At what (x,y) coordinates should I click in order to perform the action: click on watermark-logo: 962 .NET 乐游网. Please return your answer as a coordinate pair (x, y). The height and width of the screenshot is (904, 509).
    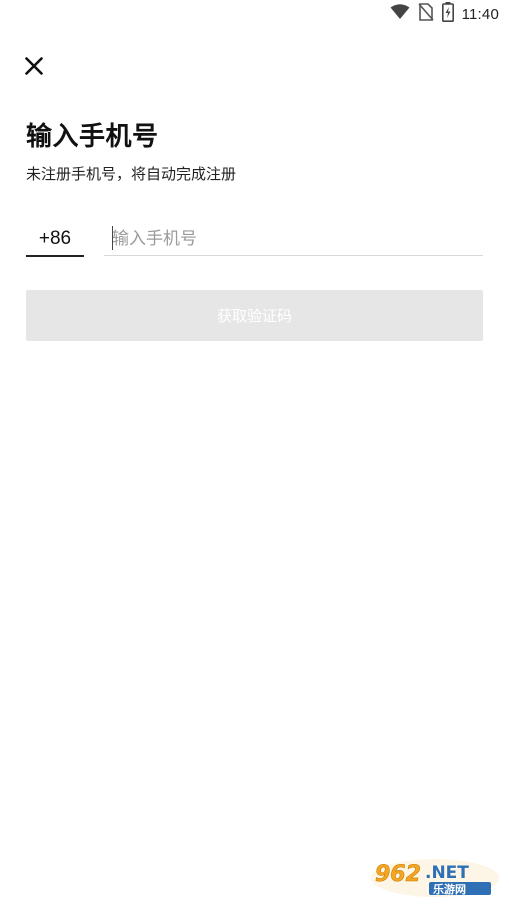
    Looking at the image, I should click on (435, 877).